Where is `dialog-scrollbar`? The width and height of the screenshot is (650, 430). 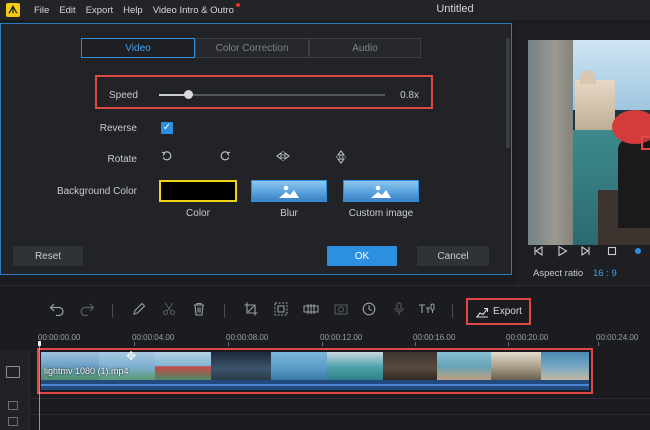
dialog-scrollbar is located at coordinates (508, 93).